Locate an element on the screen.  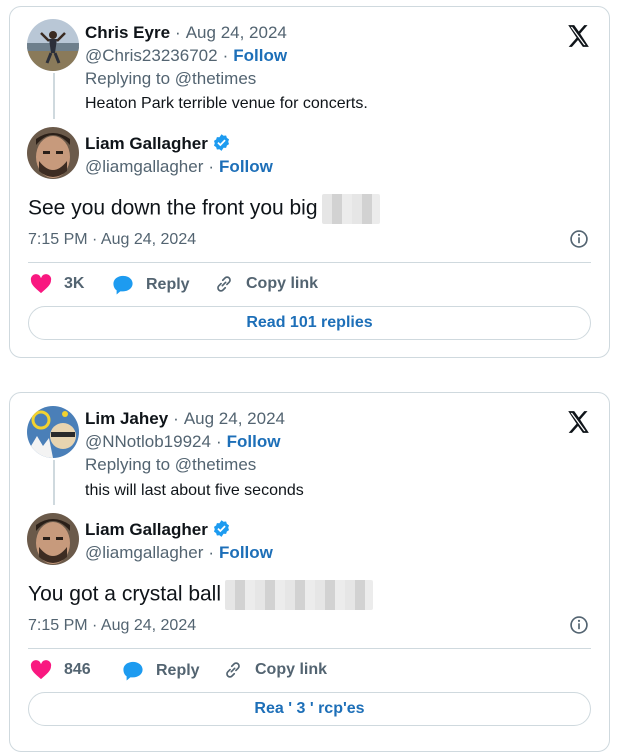
parent-header: Chris Eyre · Aug 24, 2024 is located at coordinates (186, 33).